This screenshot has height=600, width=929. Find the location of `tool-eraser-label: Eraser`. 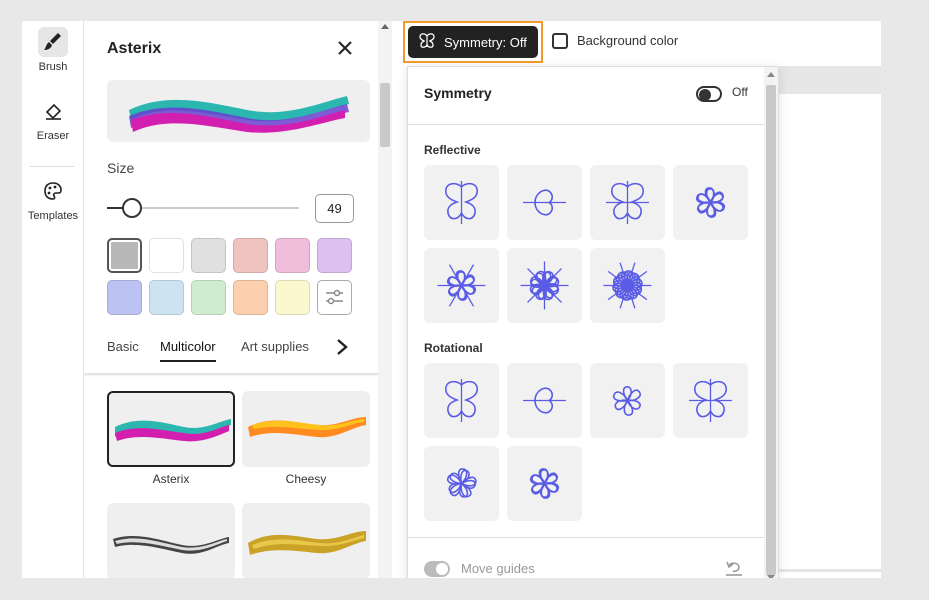

tool-eraser-label: Eraser is located at coordinates (53, 136).